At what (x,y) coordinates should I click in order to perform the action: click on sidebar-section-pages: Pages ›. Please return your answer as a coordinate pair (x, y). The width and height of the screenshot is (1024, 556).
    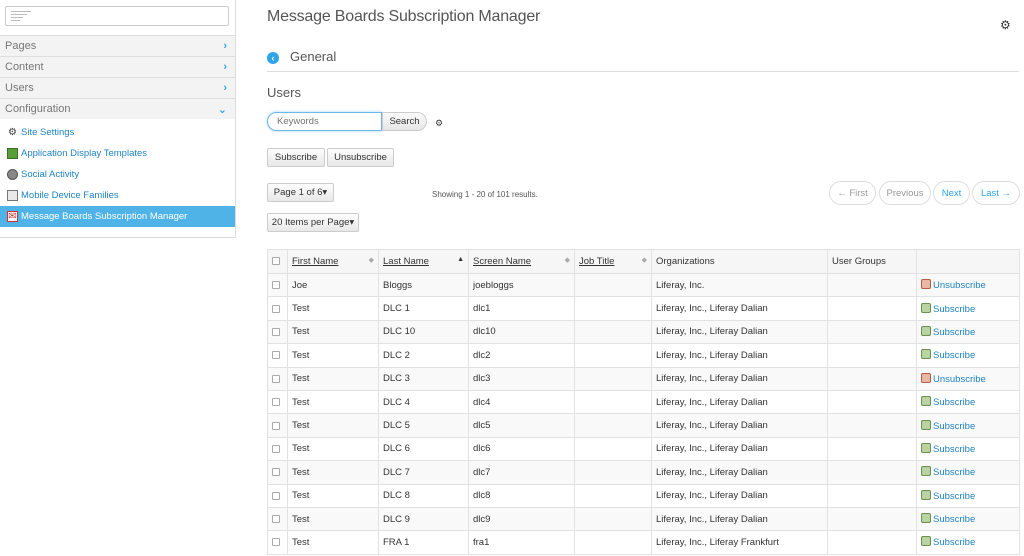
    Looking at the image, I should click on (117, 45).